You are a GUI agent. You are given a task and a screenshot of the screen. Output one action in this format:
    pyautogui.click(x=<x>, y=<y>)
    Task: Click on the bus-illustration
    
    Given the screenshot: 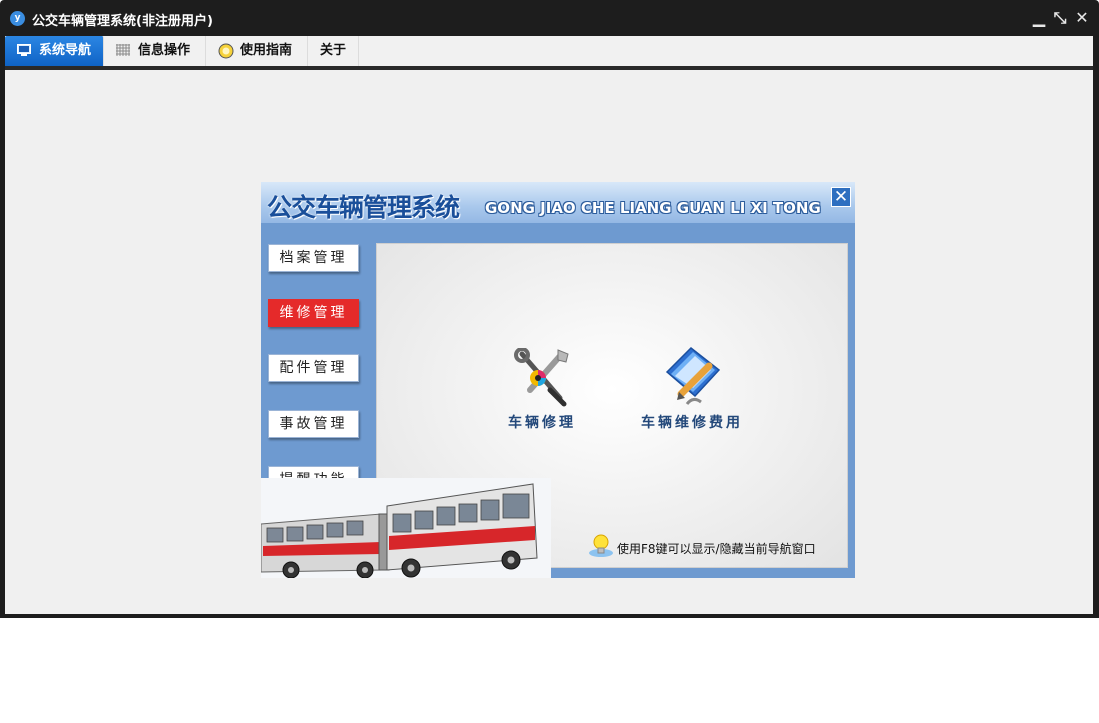 What is the action you would take?
    pyautogui.click(x=406, y=528)
    